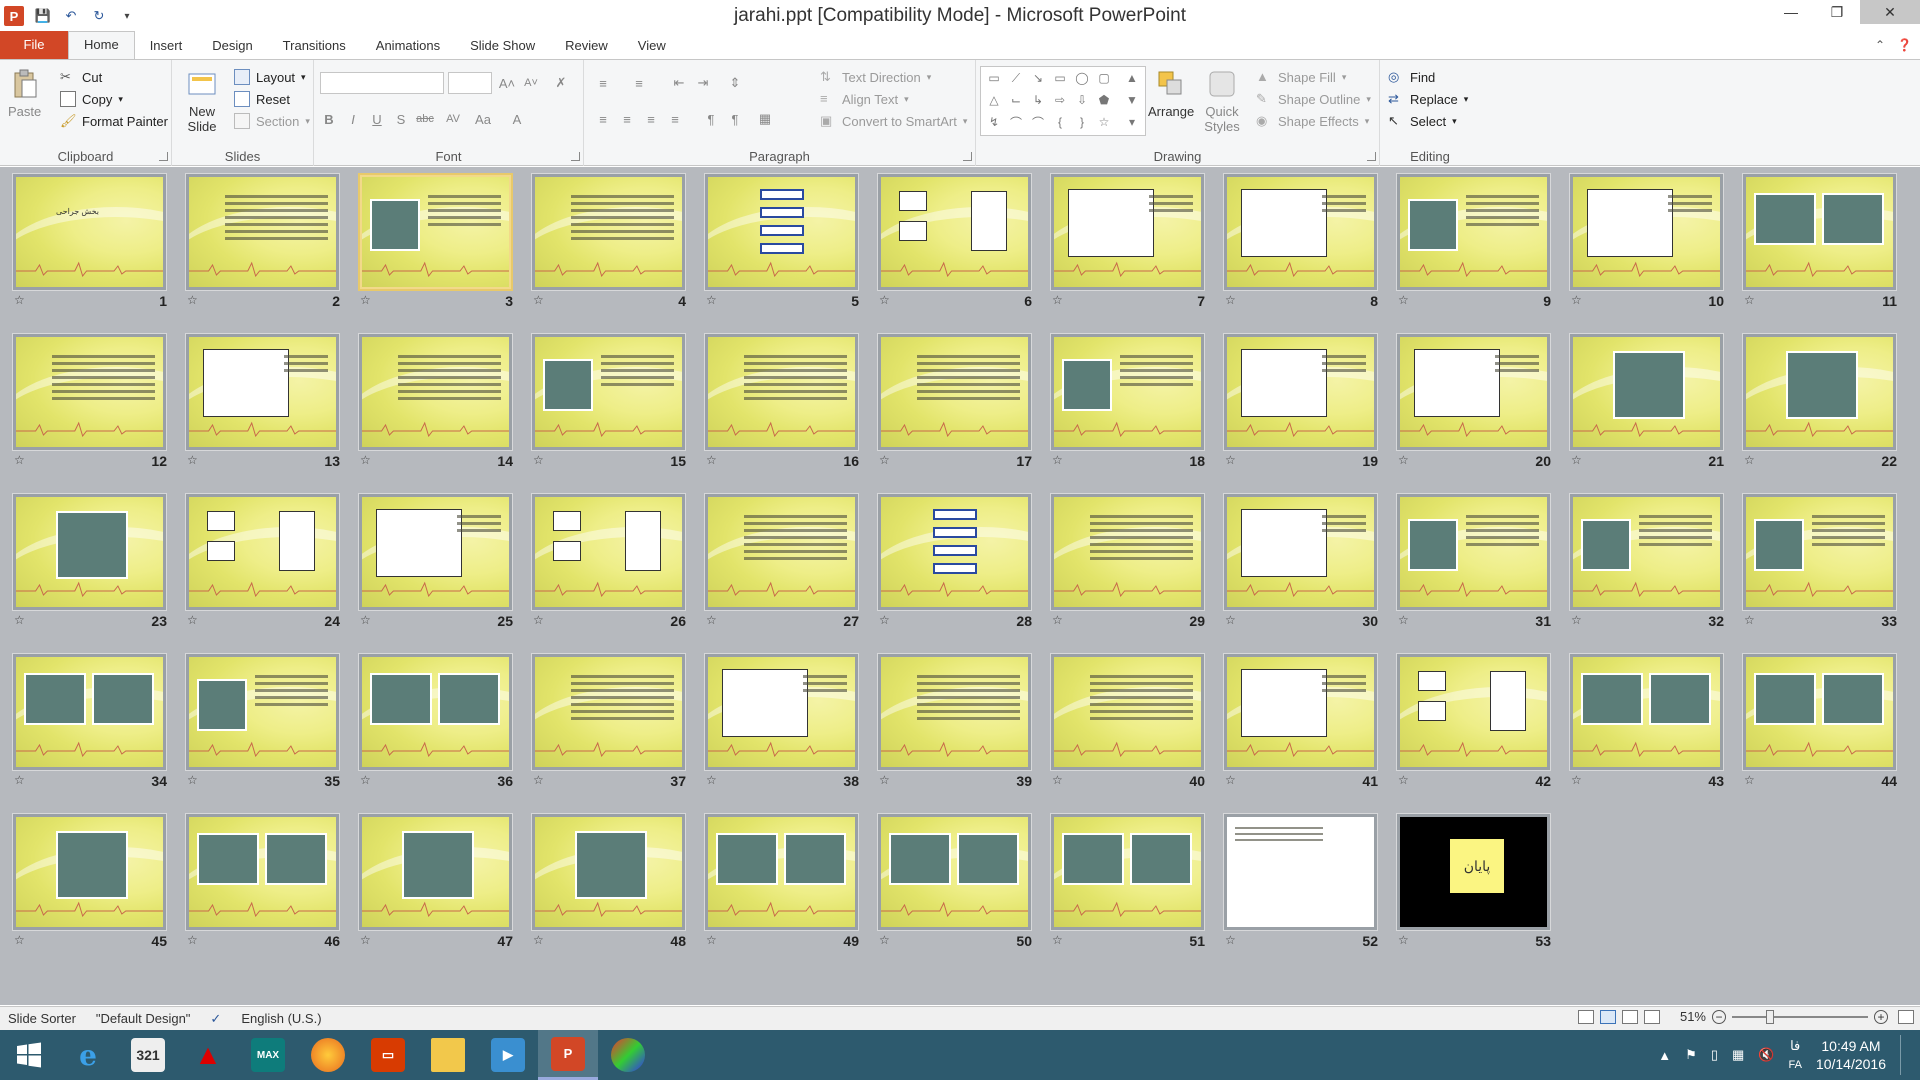  What do you see at coordinates (1301, 77) in the screenshot?
I see `shape-fill-button: ▲ Shape Fill ▾` at bounding box center [1301, 77].